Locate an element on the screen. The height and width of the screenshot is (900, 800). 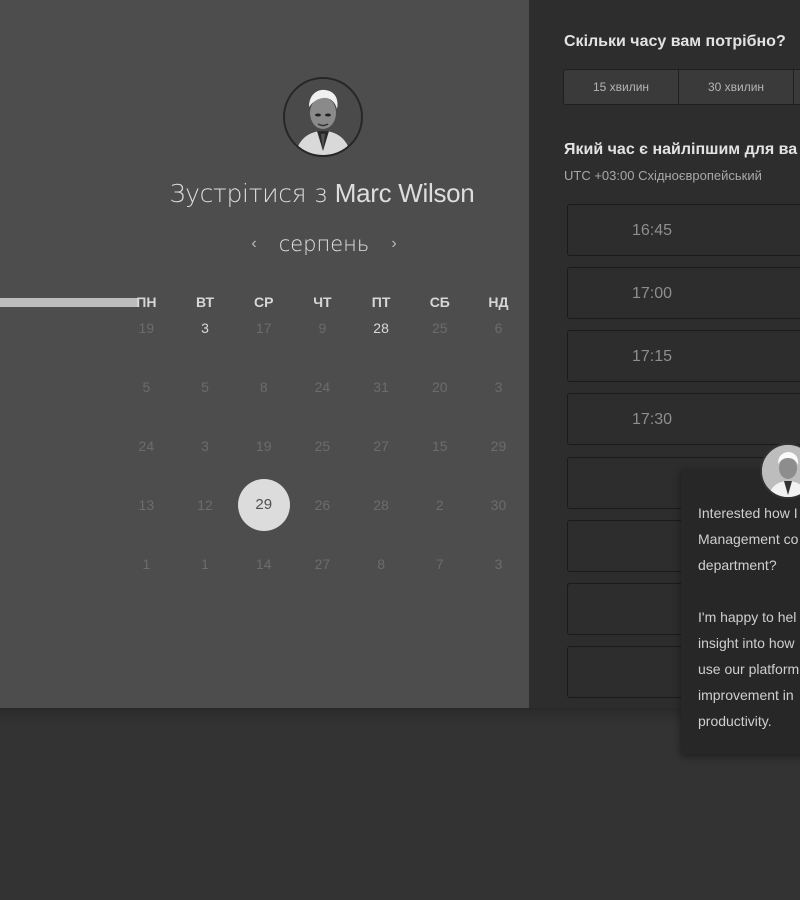
calendar-day: 20 is located at coordinates (439, 387).